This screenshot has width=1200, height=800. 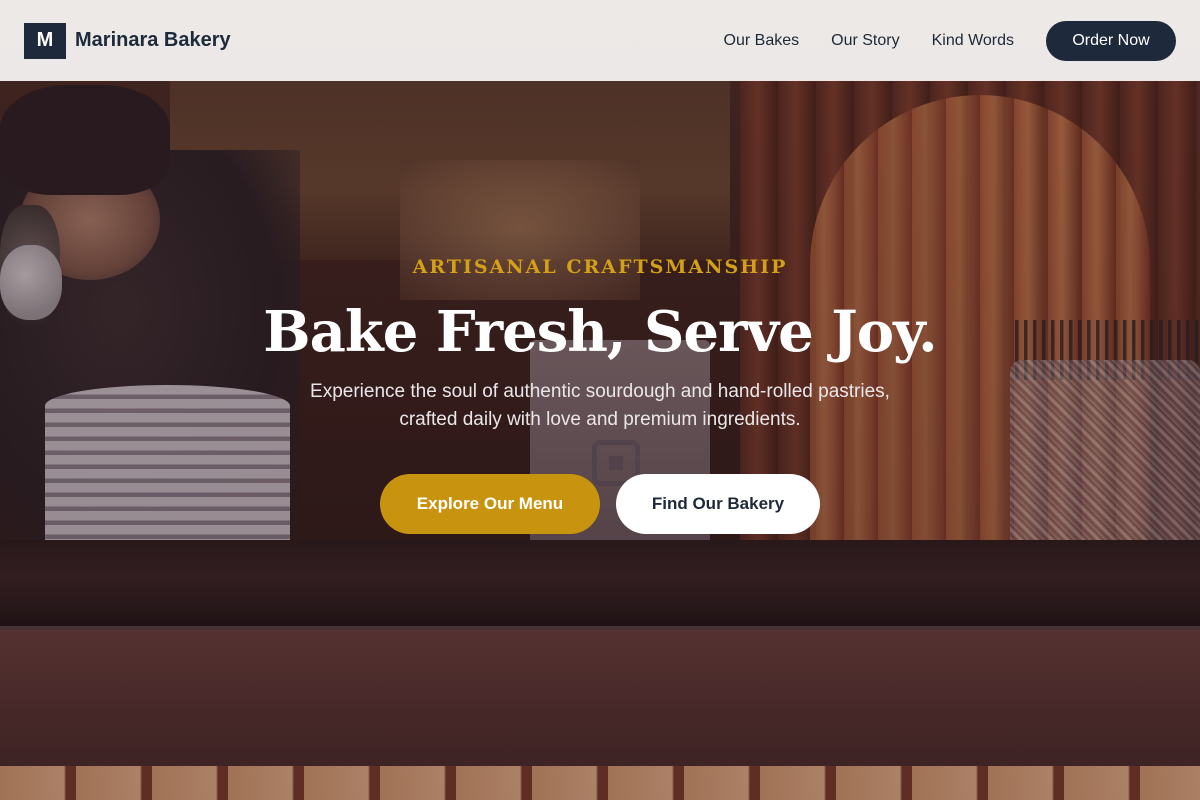 What do you see at coordinates (865, 41) in the screenshot?
I see `nav-our-story: Our Story` at bounding box center [865, 41].